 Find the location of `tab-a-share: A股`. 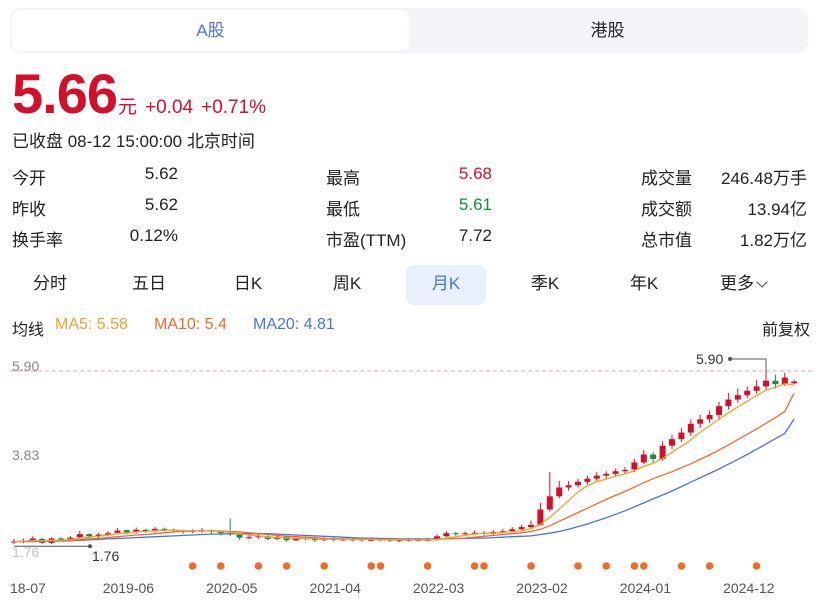

tab-a-share: A股 is located at coordinates (210, 30).